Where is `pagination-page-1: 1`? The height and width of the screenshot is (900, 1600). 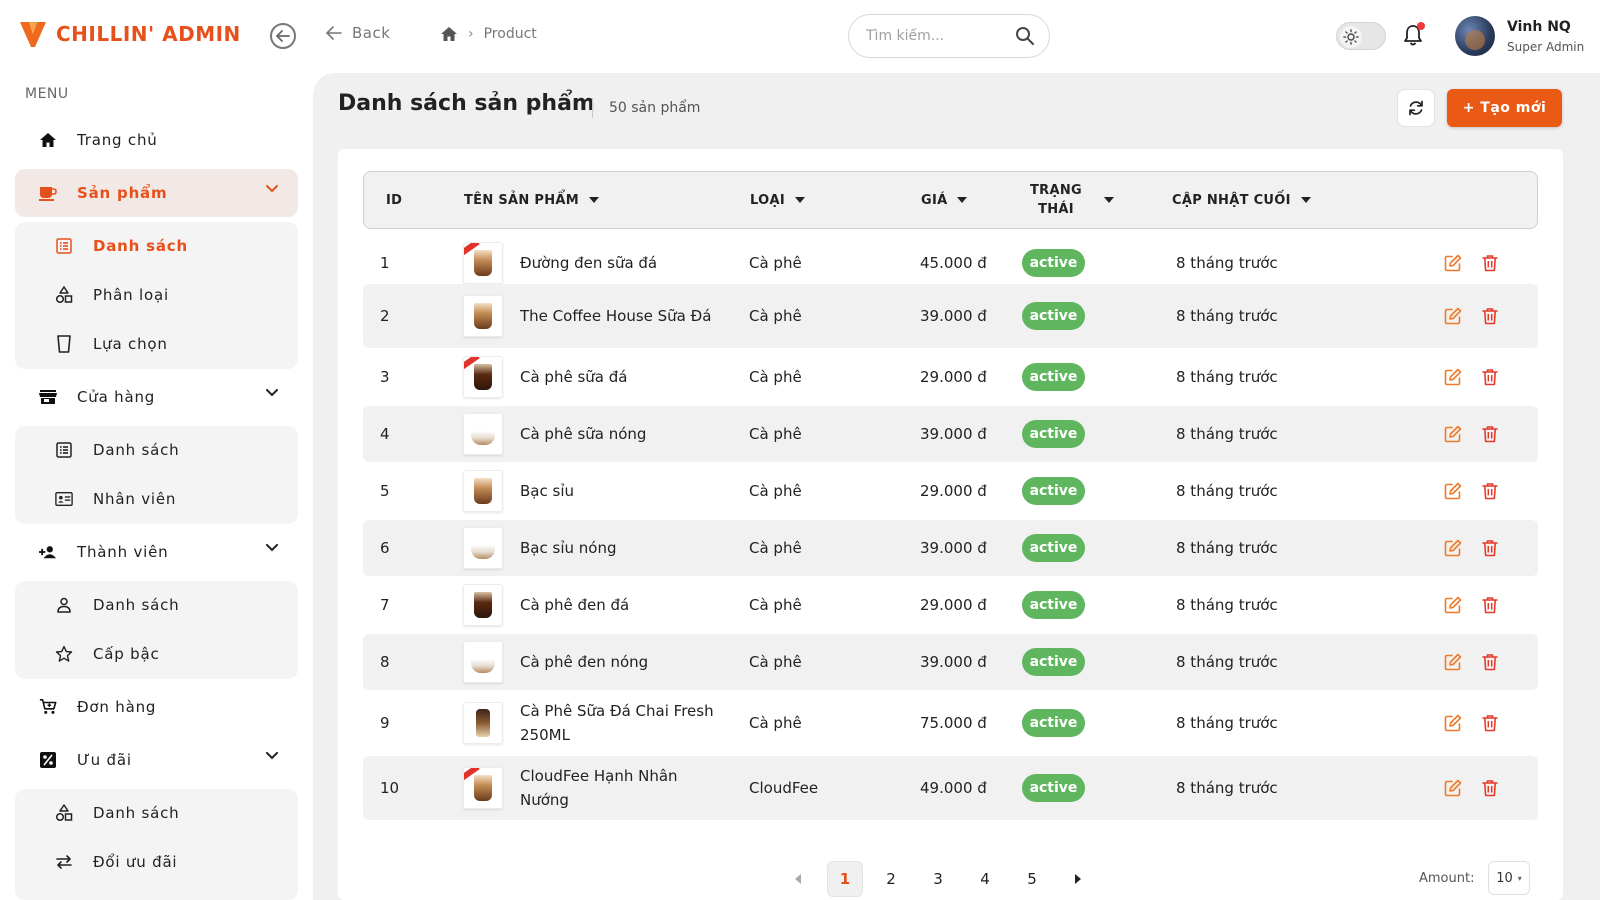 pagination-page-1: 1 is located at coordinates (845, 879).